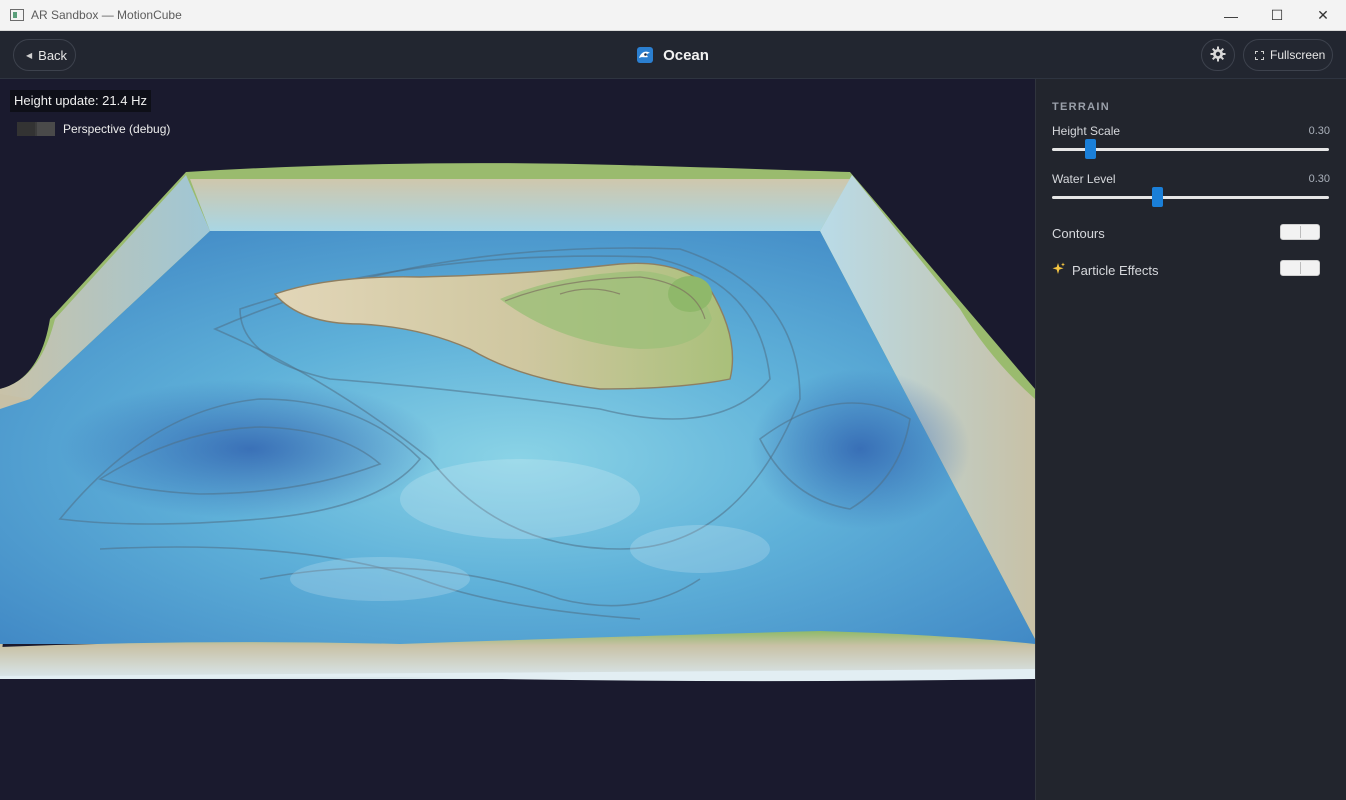 This screenshot has height=800, width=1346. What do you see at coordinates (1081, 107) in the screenshot?
I see `section-title-terrain: TERRAIN` at bounding box center [1081, 107].